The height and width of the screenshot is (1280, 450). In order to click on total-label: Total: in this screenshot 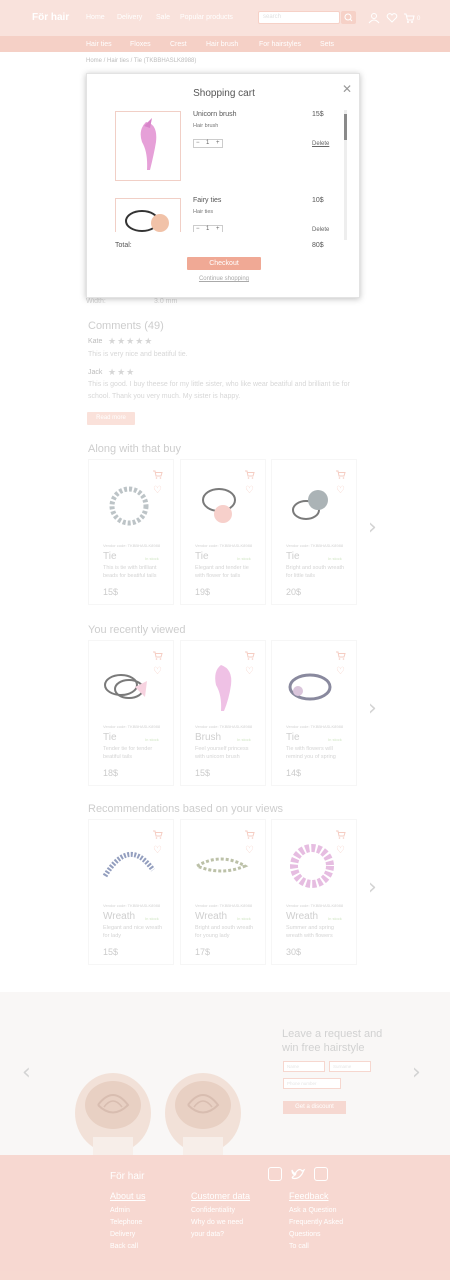, I will do `click(123, 245)`.